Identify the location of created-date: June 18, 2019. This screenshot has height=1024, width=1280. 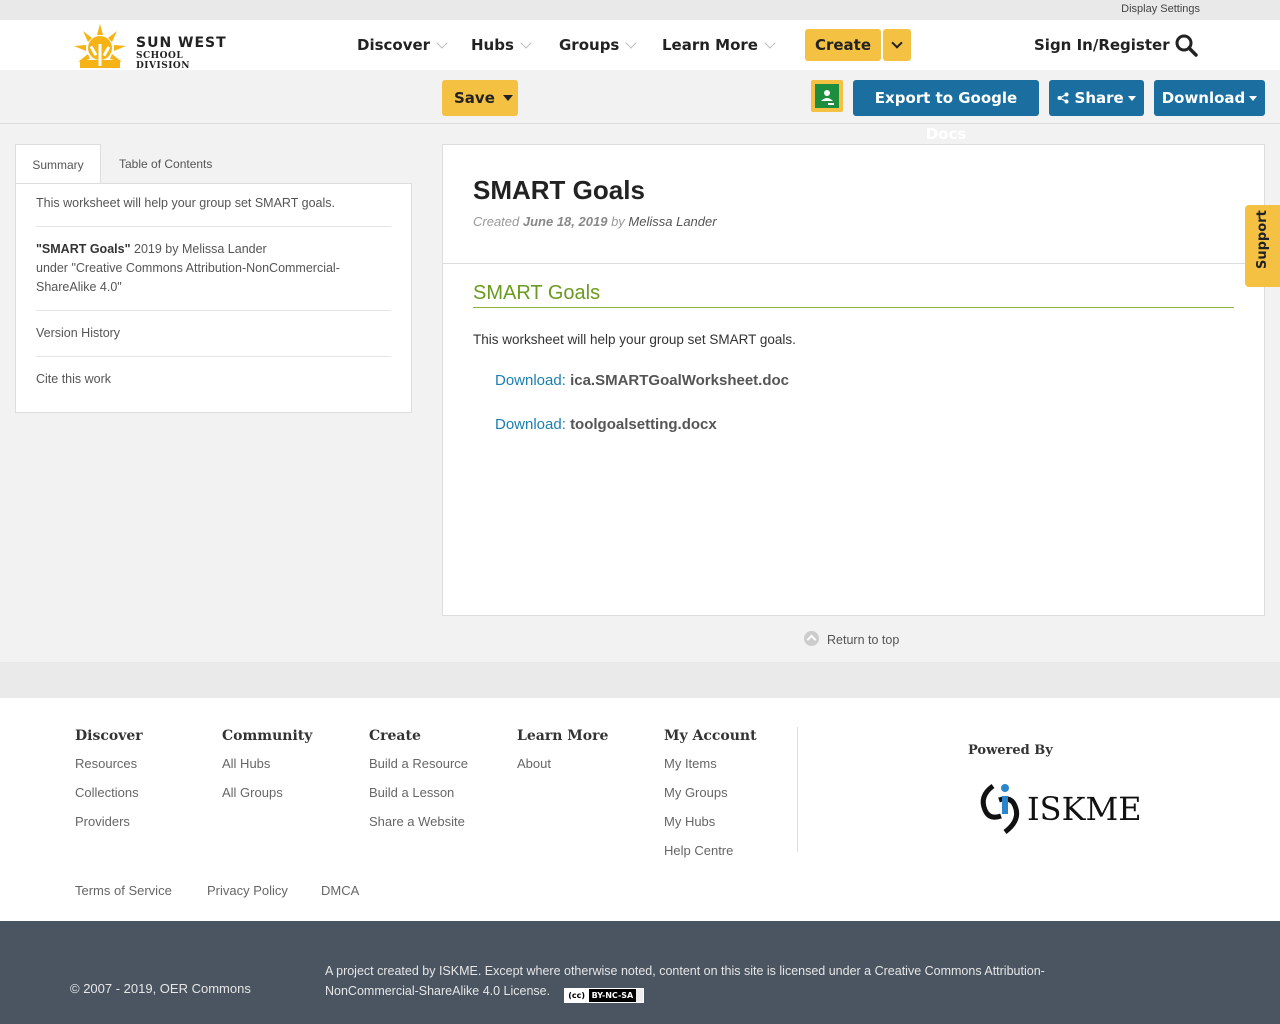
(565, 221).